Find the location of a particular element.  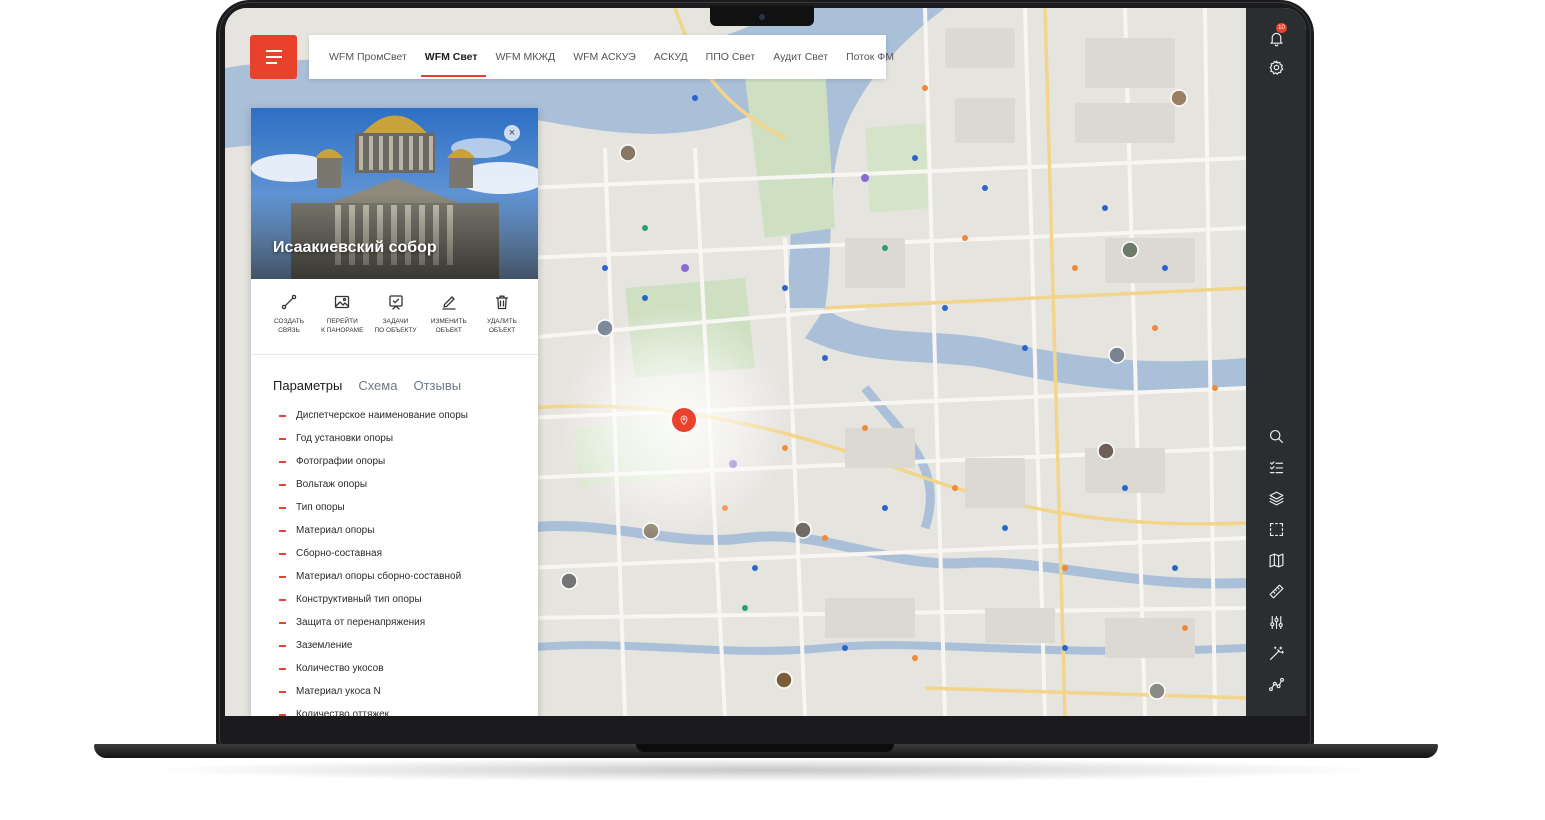

panel-tabs: Параметры Схема Отзывы is located at coordinates (367, 385).